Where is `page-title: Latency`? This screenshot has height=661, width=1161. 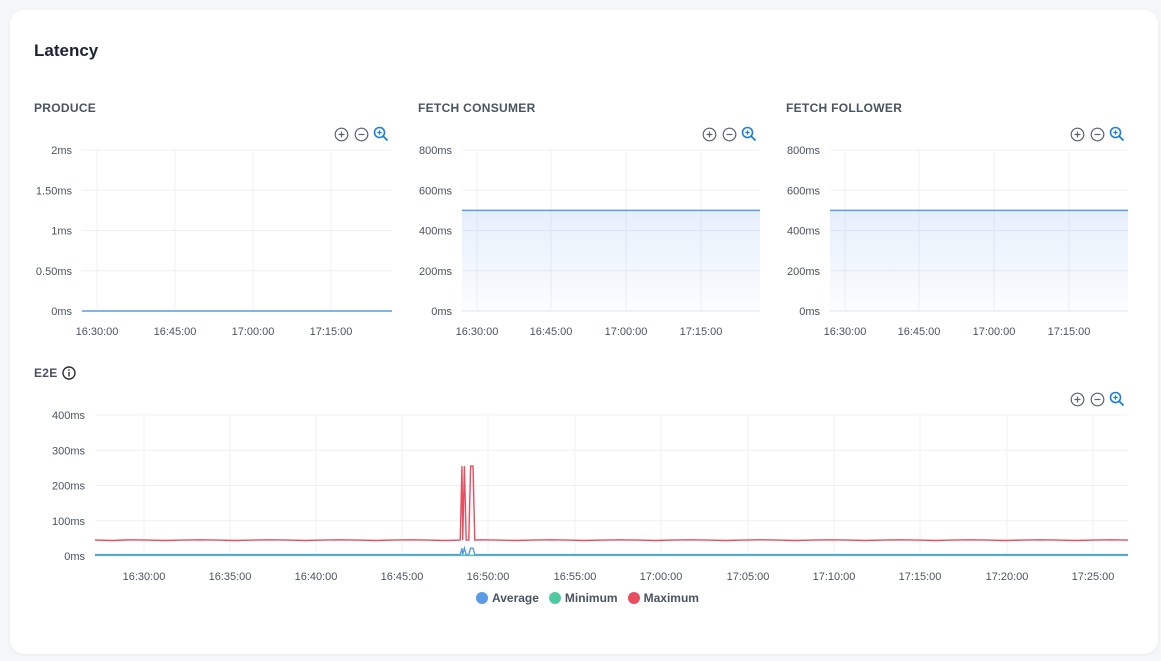
page-title: Latency is located at coordinates (66, 50).